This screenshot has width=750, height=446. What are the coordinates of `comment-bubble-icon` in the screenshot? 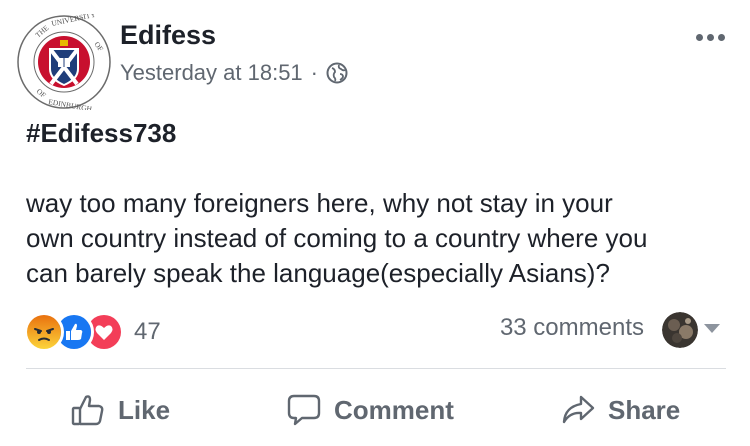 It's located at (304, 410).